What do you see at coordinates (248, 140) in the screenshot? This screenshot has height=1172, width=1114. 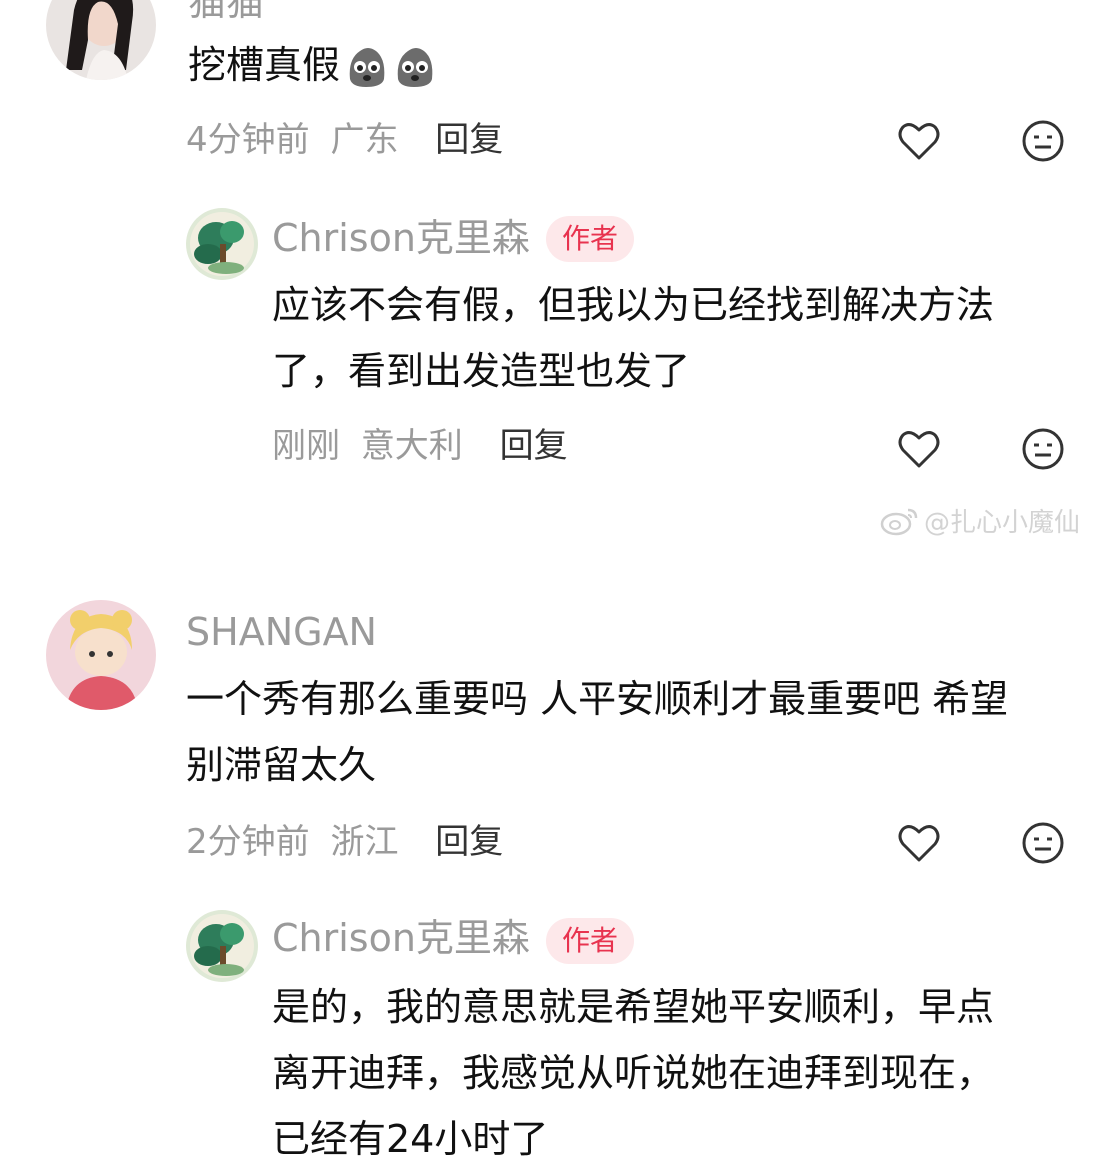 I see `comment-time: 4分钟前` at bounding box center [248, 140].